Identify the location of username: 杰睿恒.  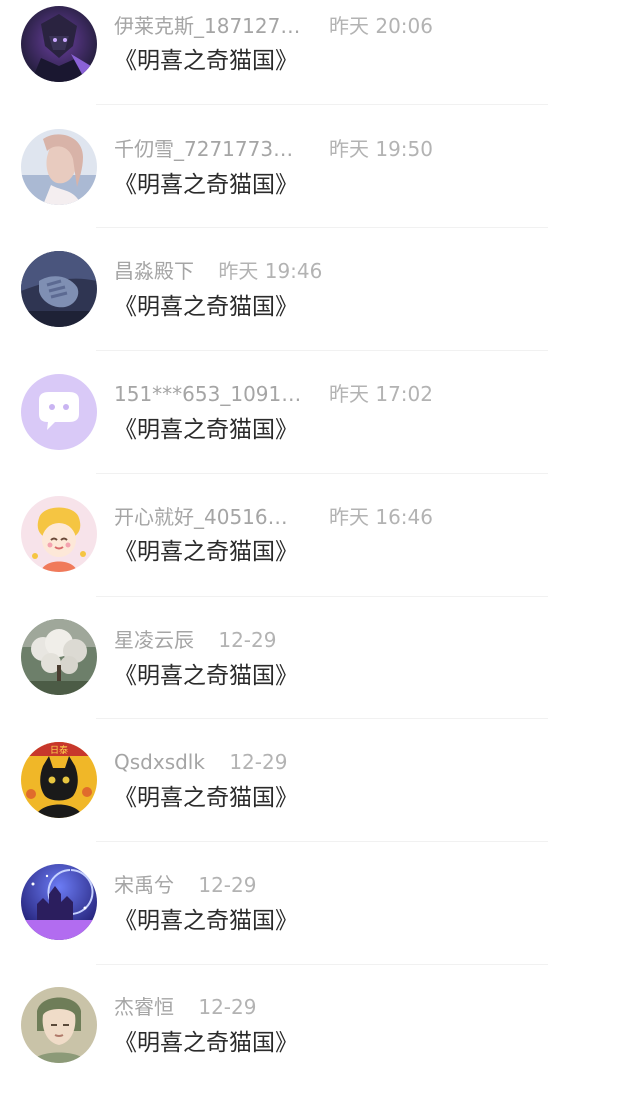
(144, 1007).